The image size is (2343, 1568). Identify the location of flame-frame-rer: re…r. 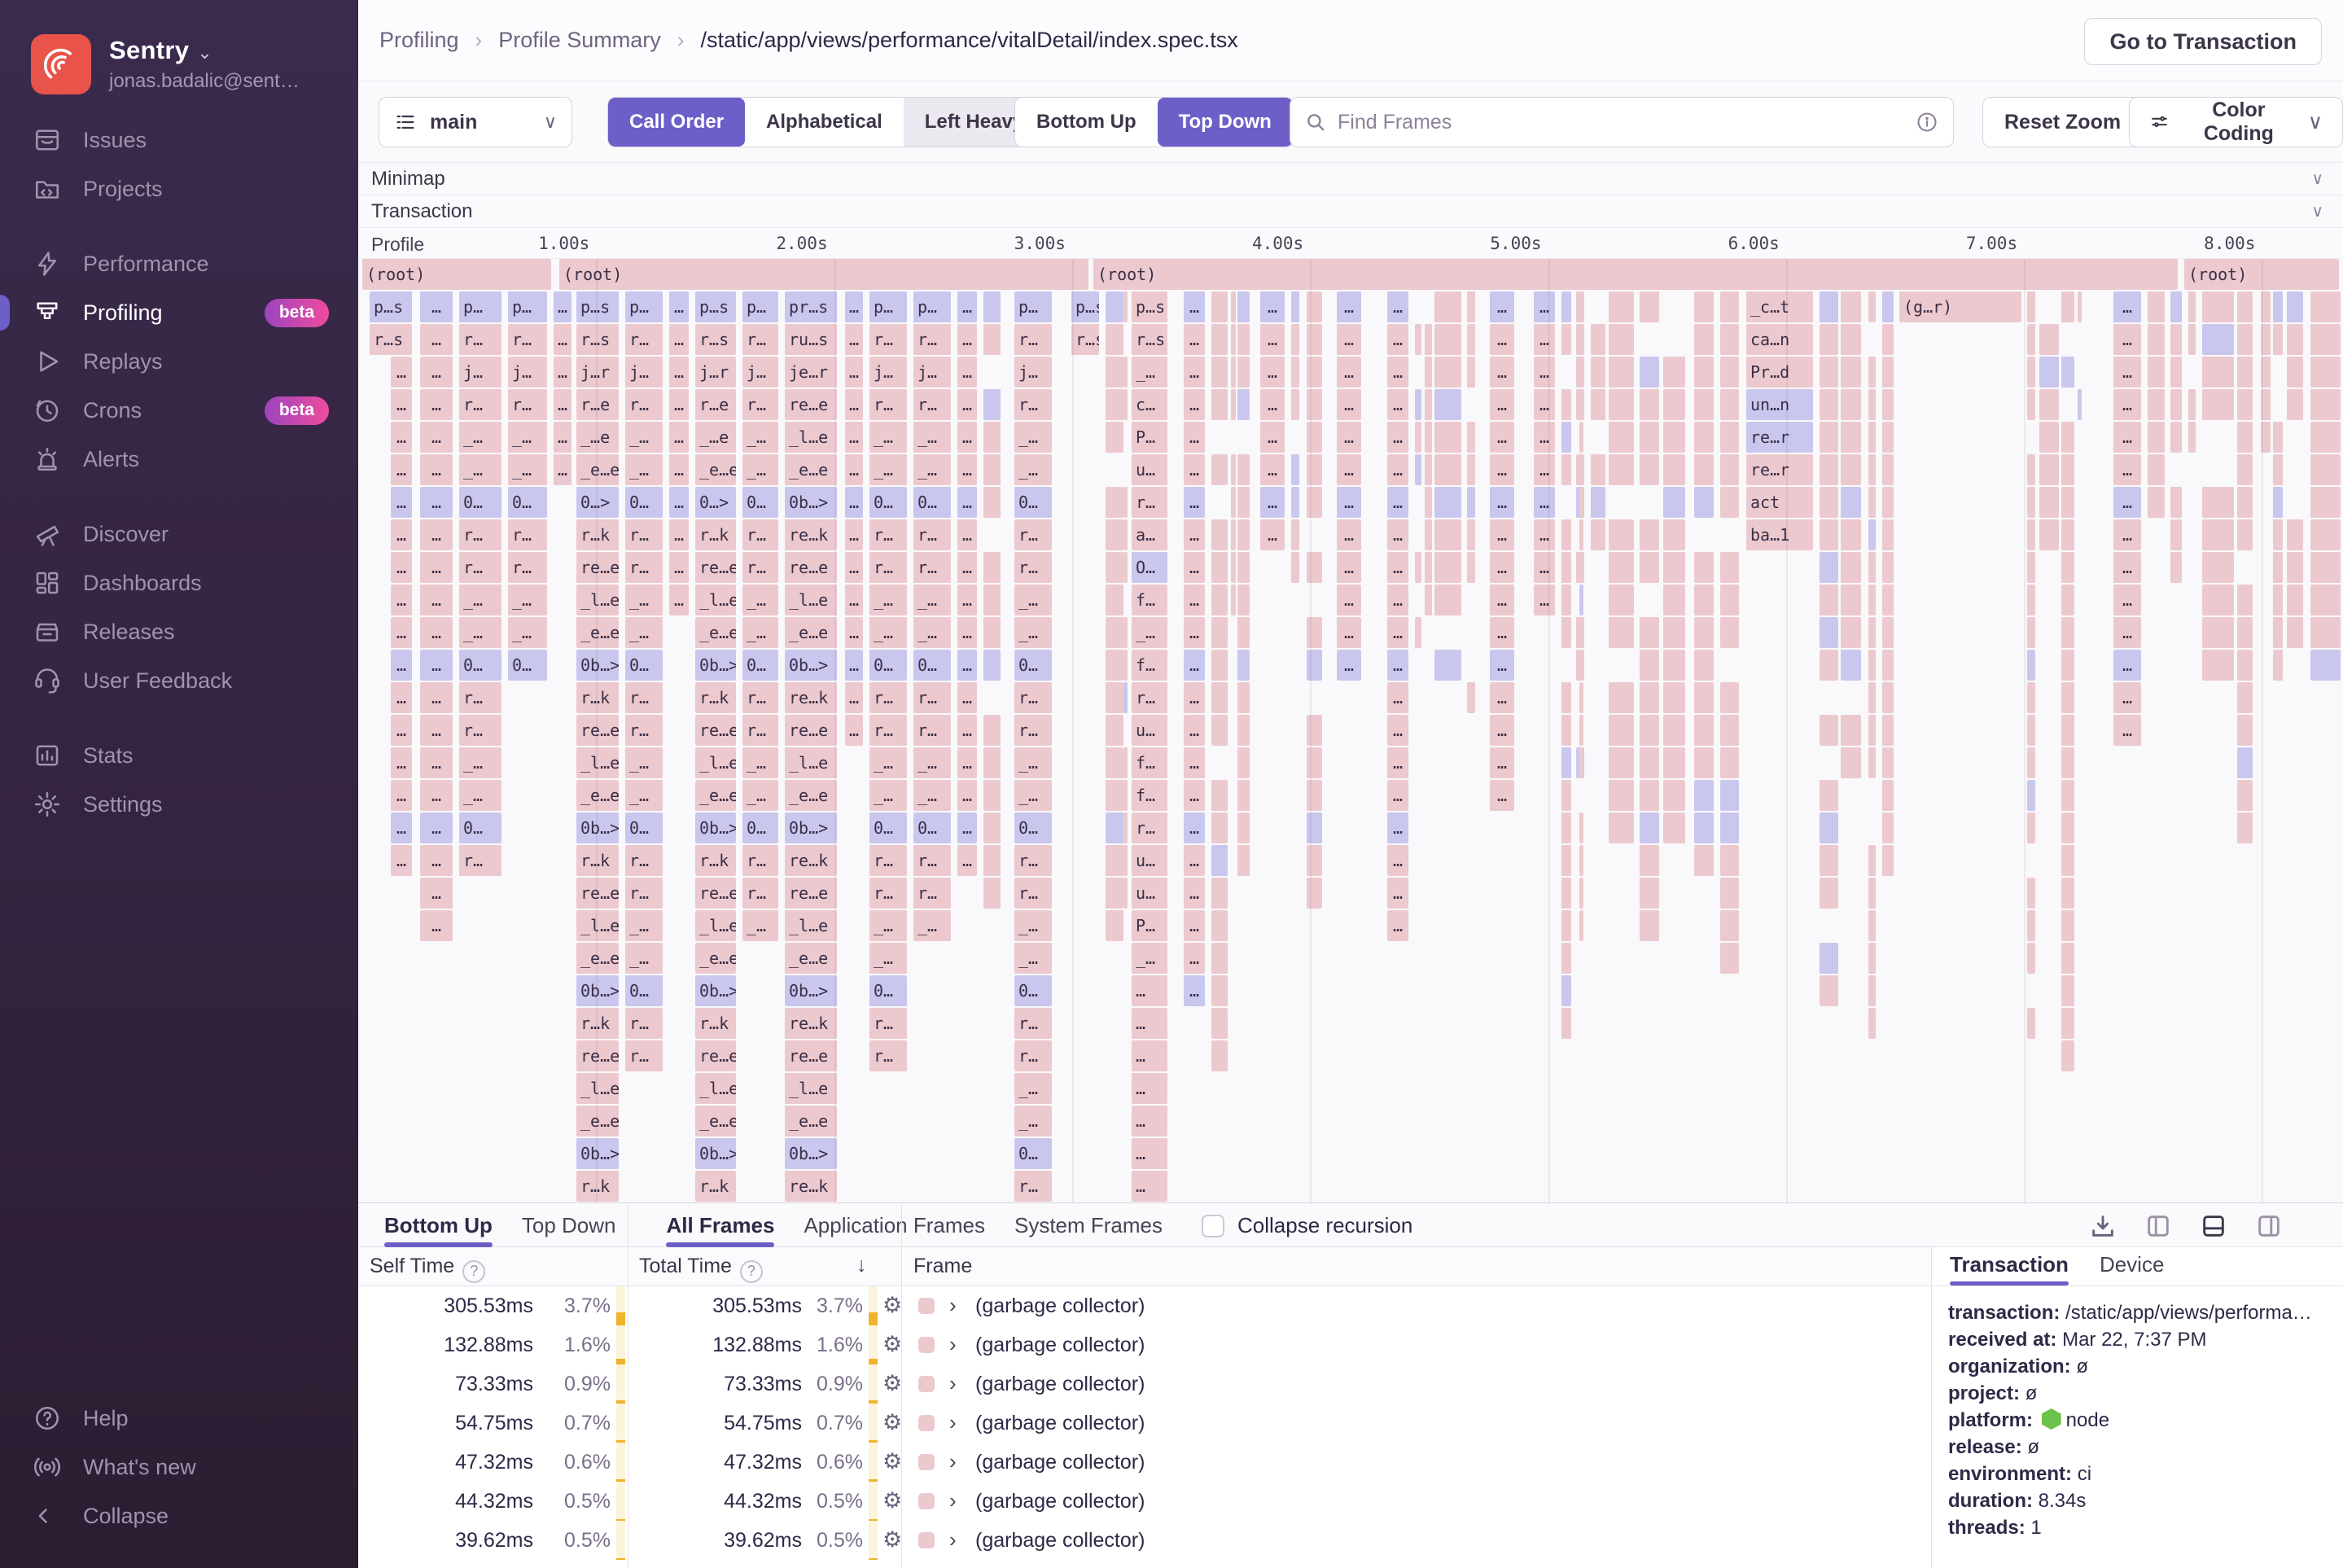
(1780, 438).